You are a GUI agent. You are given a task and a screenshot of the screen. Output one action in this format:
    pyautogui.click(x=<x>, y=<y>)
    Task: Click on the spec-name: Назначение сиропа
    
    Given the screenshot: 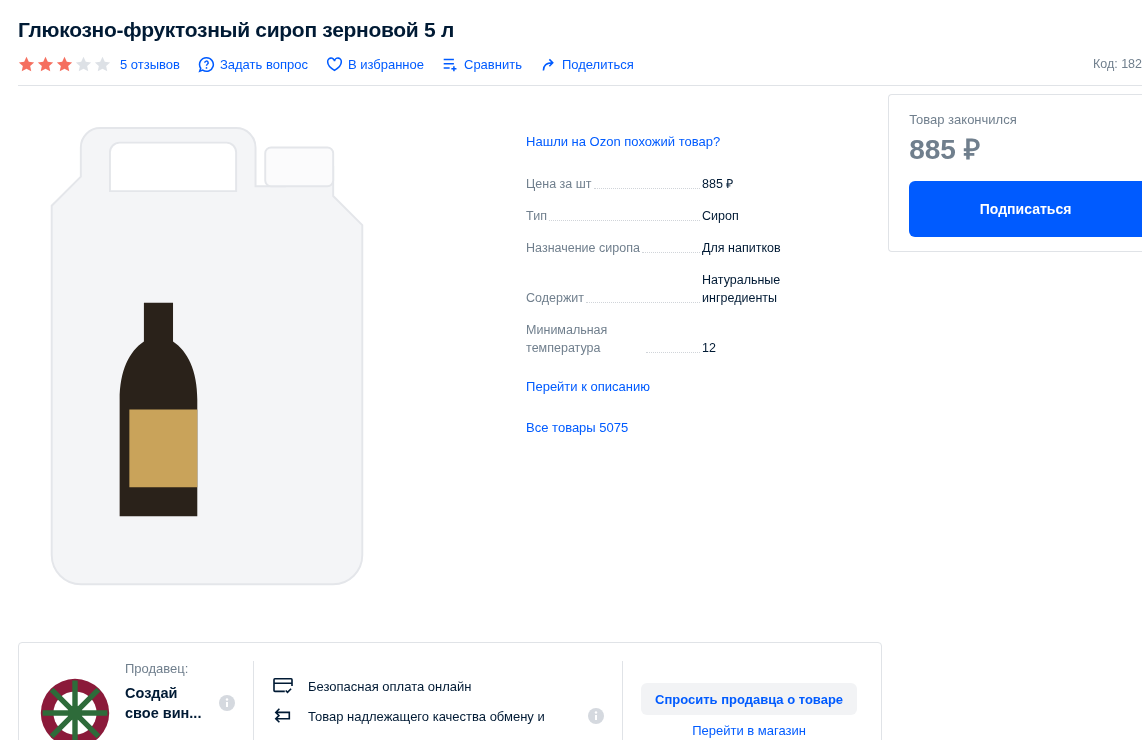 What is the action you would take?
    pyautogui.click(x=583, y=248)
    